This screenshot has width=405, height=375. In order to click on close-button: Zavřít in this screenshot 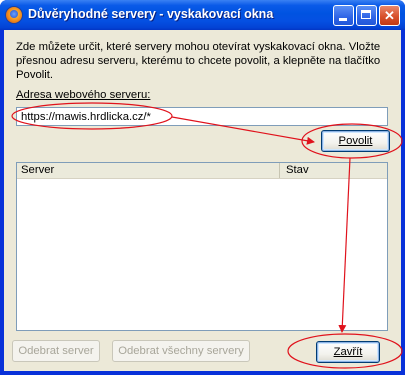, I will do `click(348, 352)`.